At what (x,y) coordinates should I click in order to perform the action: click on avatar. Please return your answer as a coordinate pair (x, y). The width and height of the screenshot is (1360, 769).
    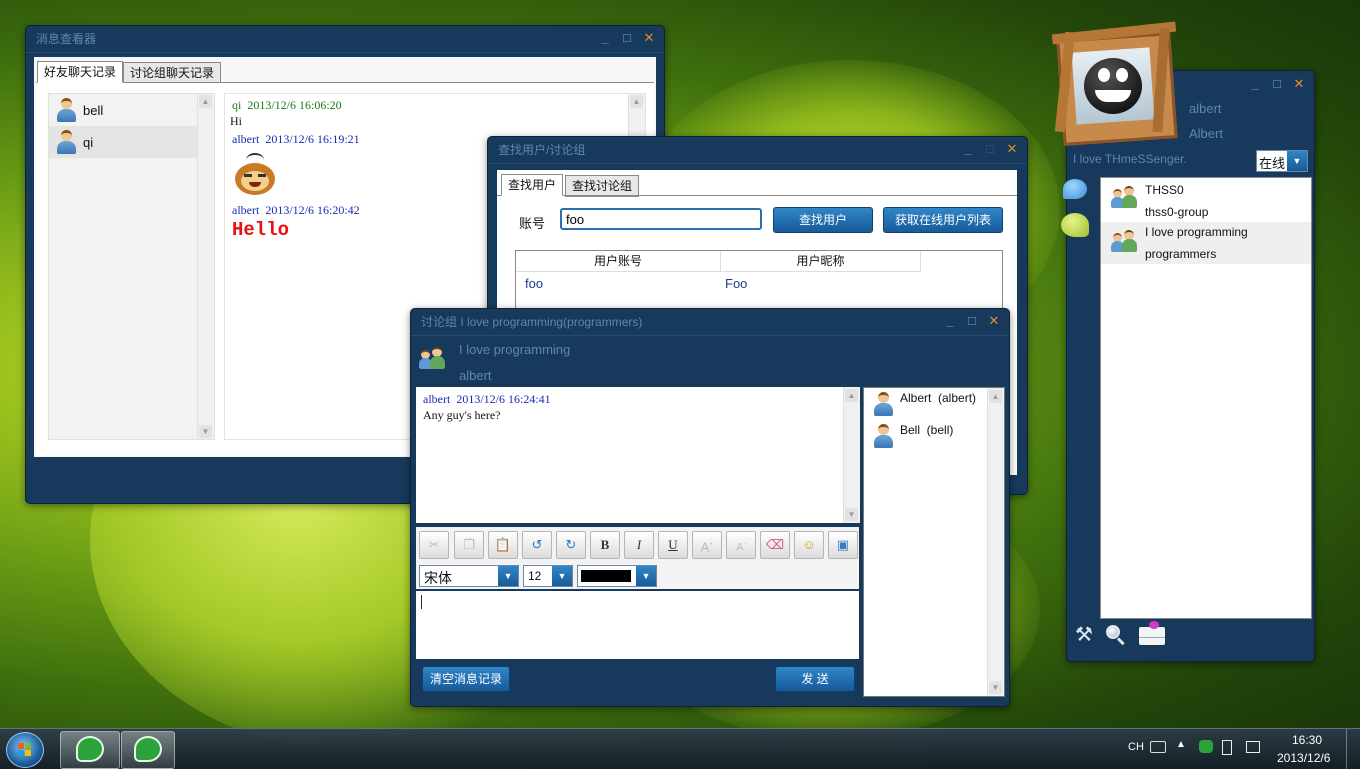
    Looking at the image, I should click on (1114, 83).